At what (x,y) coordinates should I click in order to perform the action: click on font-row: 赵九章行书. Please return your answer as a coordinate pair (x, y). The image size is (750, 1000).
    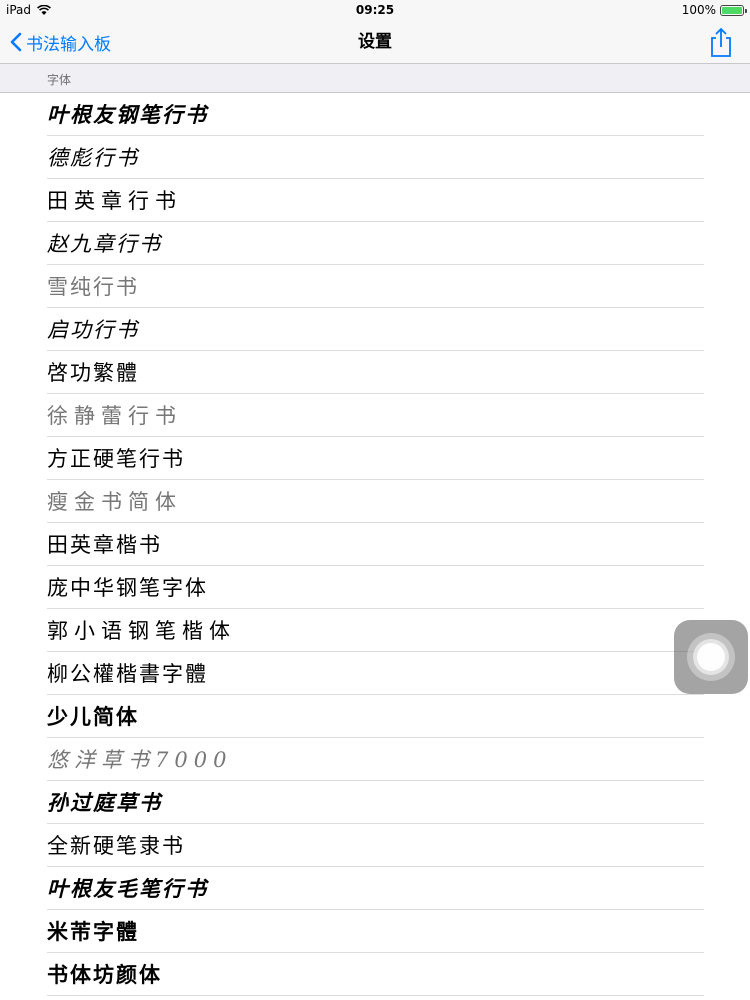
    Looking at the image, I should click on (375, 243).